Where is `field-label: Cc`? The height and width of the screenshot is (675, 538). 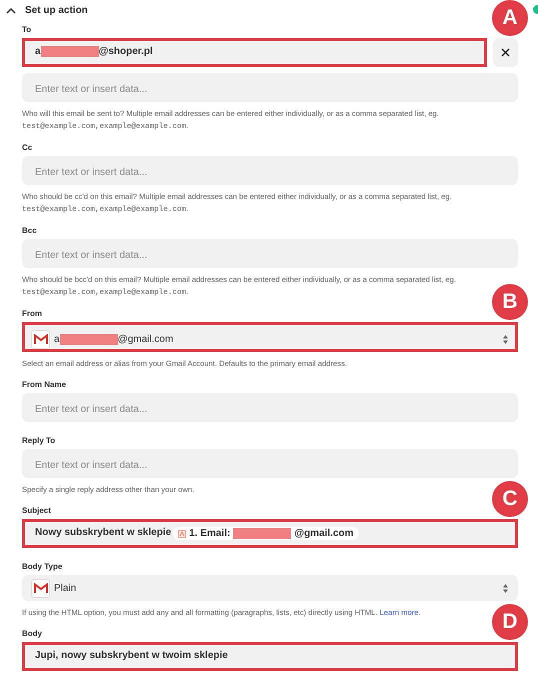 field-label: Cc is located at coordinates (28, 148).